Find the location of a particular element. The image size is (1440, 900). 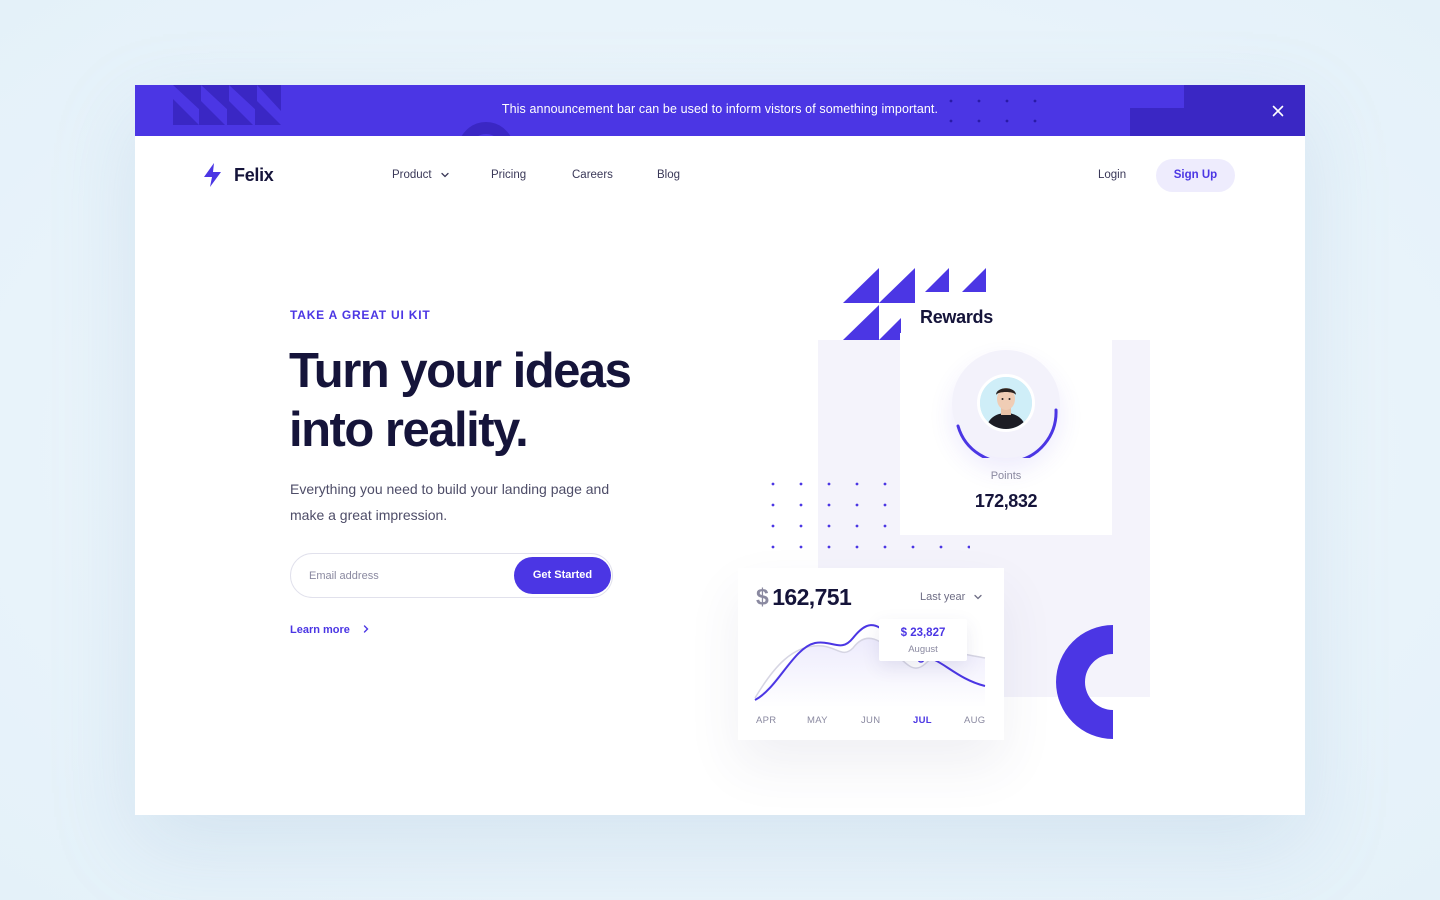

points-value: 172,832 is located at coordinates (1006, 501).